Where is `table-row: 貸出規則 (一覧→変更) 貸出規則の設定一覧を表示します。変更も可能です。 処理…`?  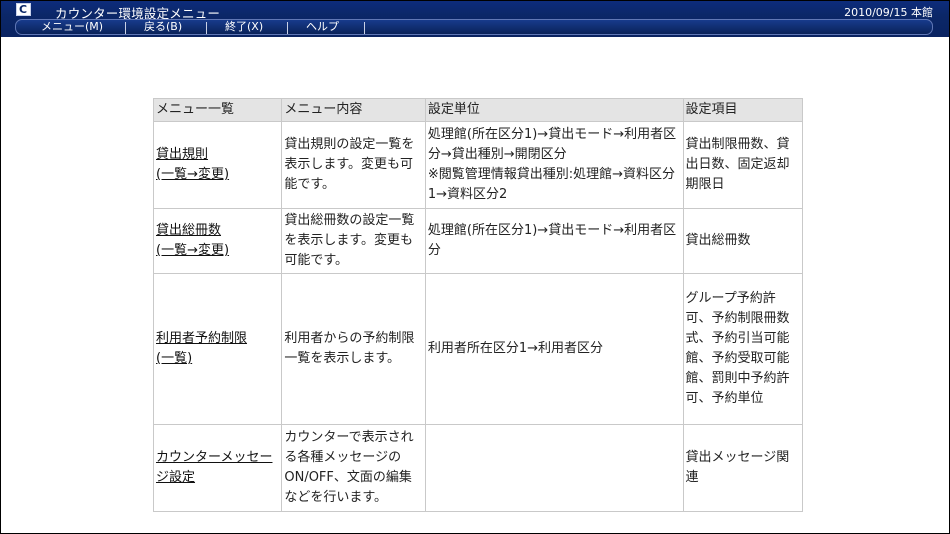 table-row: 貸出規則 (一覧→変更) 貸出規則の設定一覧を表示します。変更も可能です。 処理… is located at coordinates (477, 165).